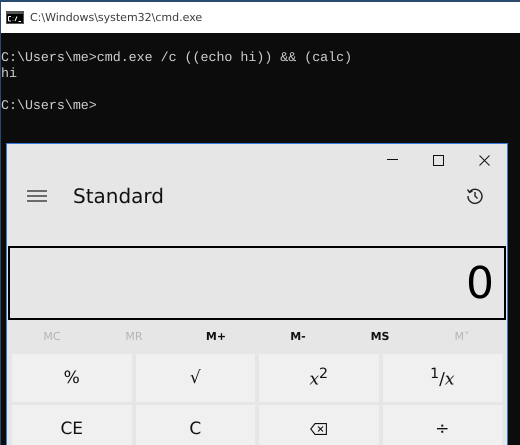 This screenshot has width=520, height=445. Describe the element at coordinates (72, 378) in the screenshot. I see `calculator-key: %` at that location.